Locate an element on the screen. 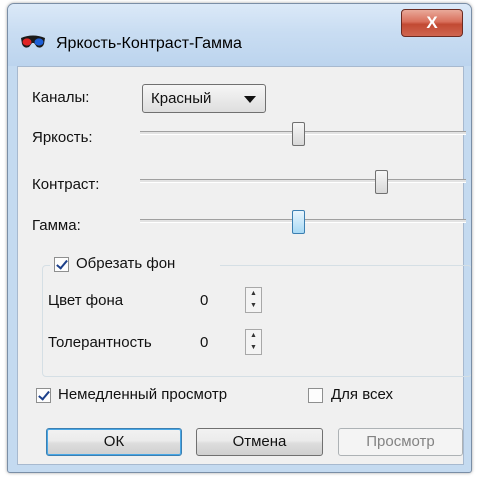  background-color-label: Цвет фона is located at coordinates (86, 300).